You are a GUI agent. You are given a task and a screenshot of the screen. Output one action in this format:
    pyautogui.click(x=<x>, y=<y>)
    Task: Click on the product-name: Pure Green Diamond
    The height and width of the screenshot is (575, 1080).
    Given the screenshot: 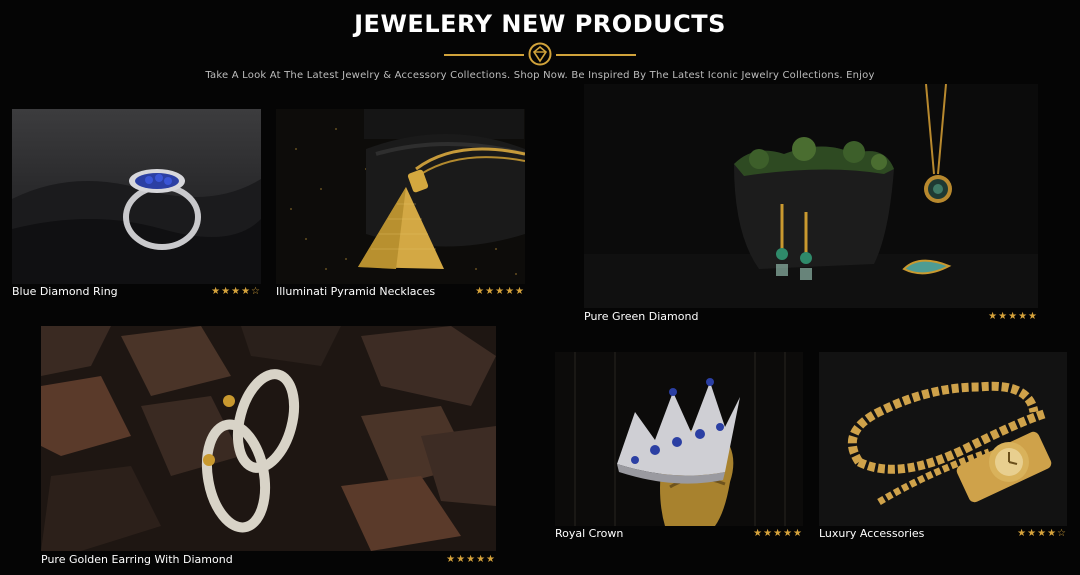 What is the action you would take?
    pyautogui.click(x=641, y=316)
    